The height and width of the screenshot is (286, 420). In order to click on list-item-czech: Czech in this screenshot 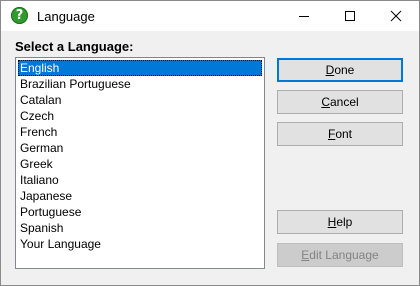, I will do `click(140, 116)`.